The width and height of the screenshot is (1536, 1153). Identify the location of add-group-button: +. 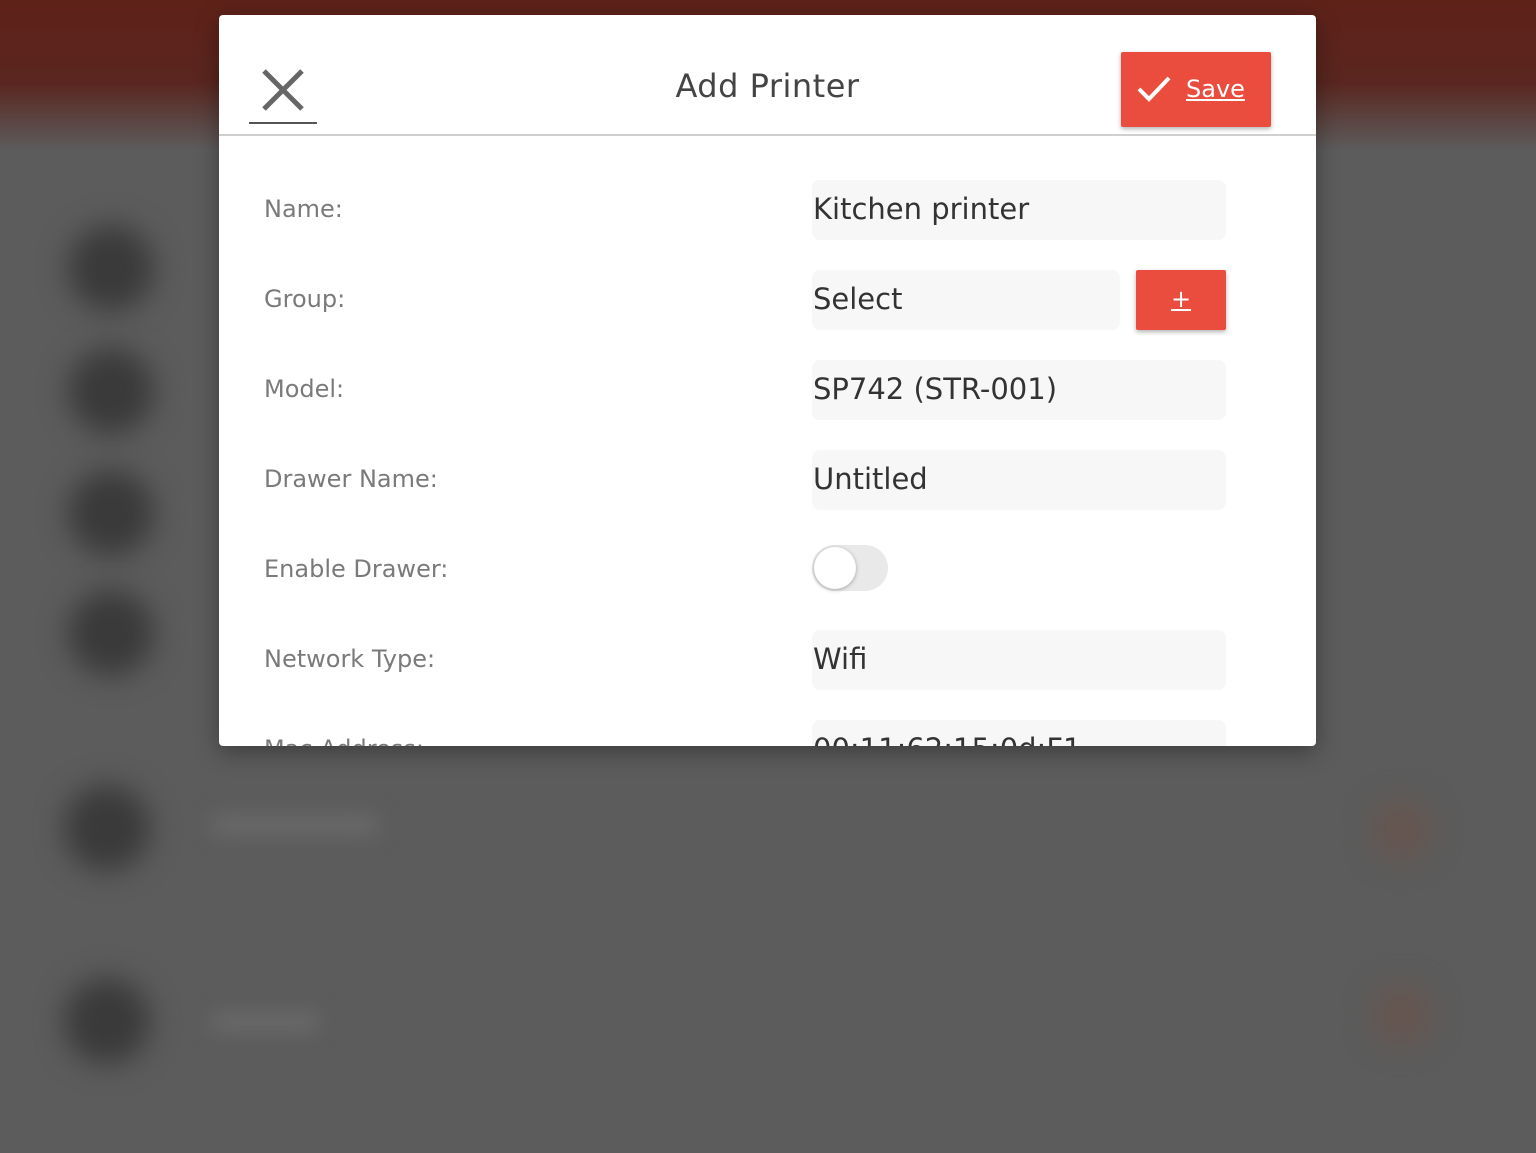
(1181, 300).